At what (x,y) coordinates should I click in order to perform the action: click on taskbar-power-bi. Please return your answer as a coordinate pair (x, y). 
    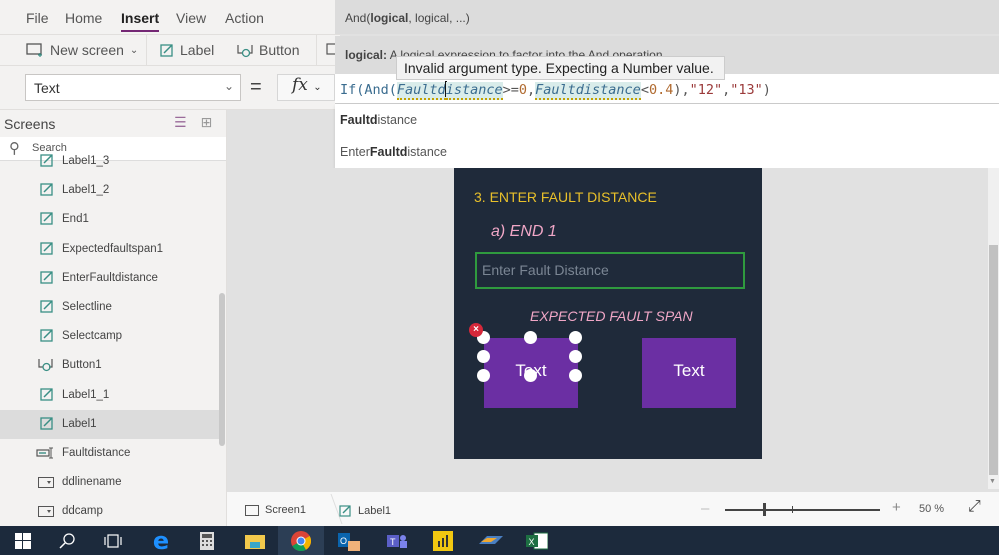
    Looking at the image, I should click on (443, 540).